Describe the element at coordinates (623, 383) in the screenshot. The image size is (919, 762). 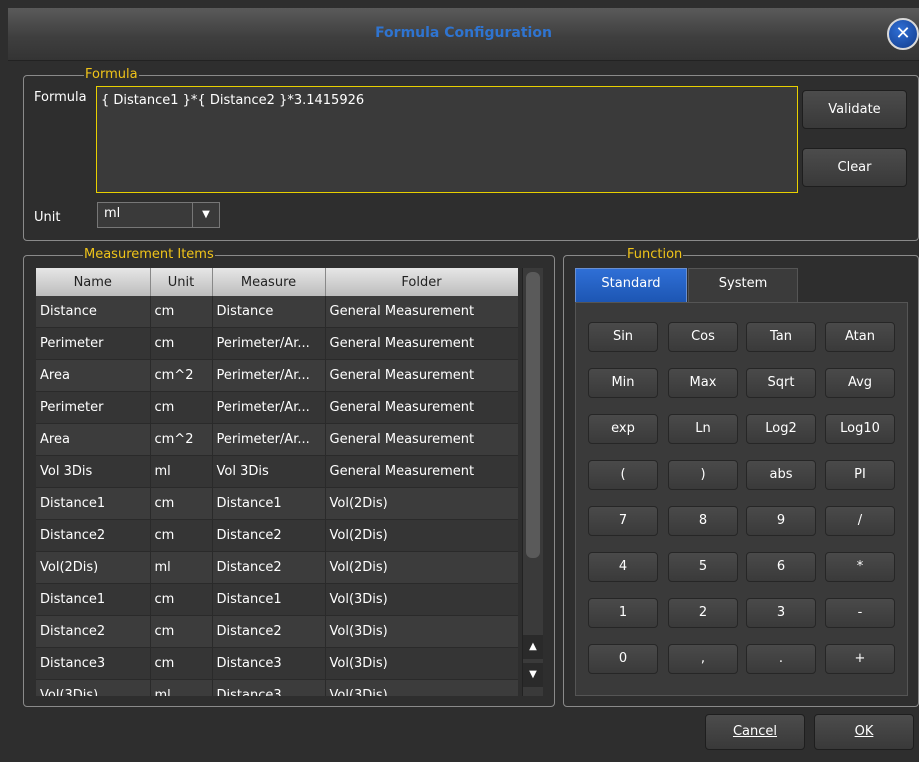
I see `function-key: Min` at that location.